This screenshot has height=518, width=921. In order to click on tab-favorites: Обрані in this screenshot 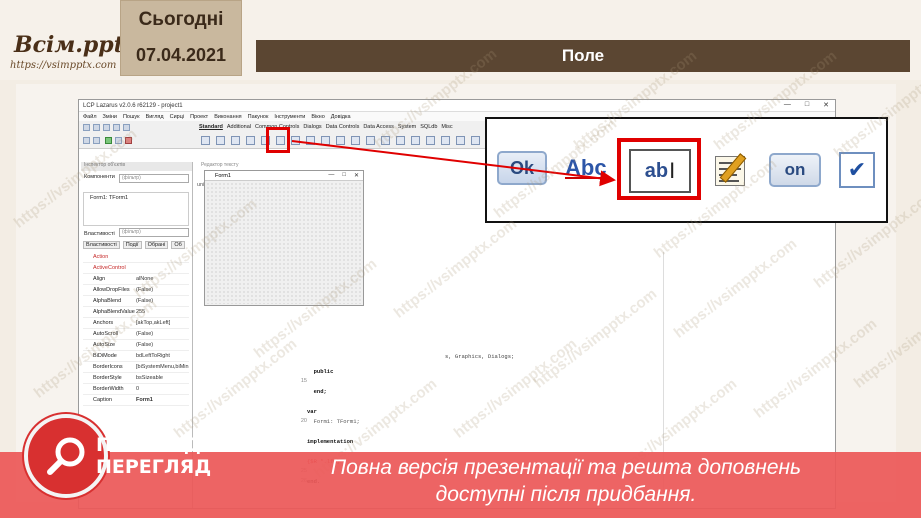, I will do `click(156, 245)`.